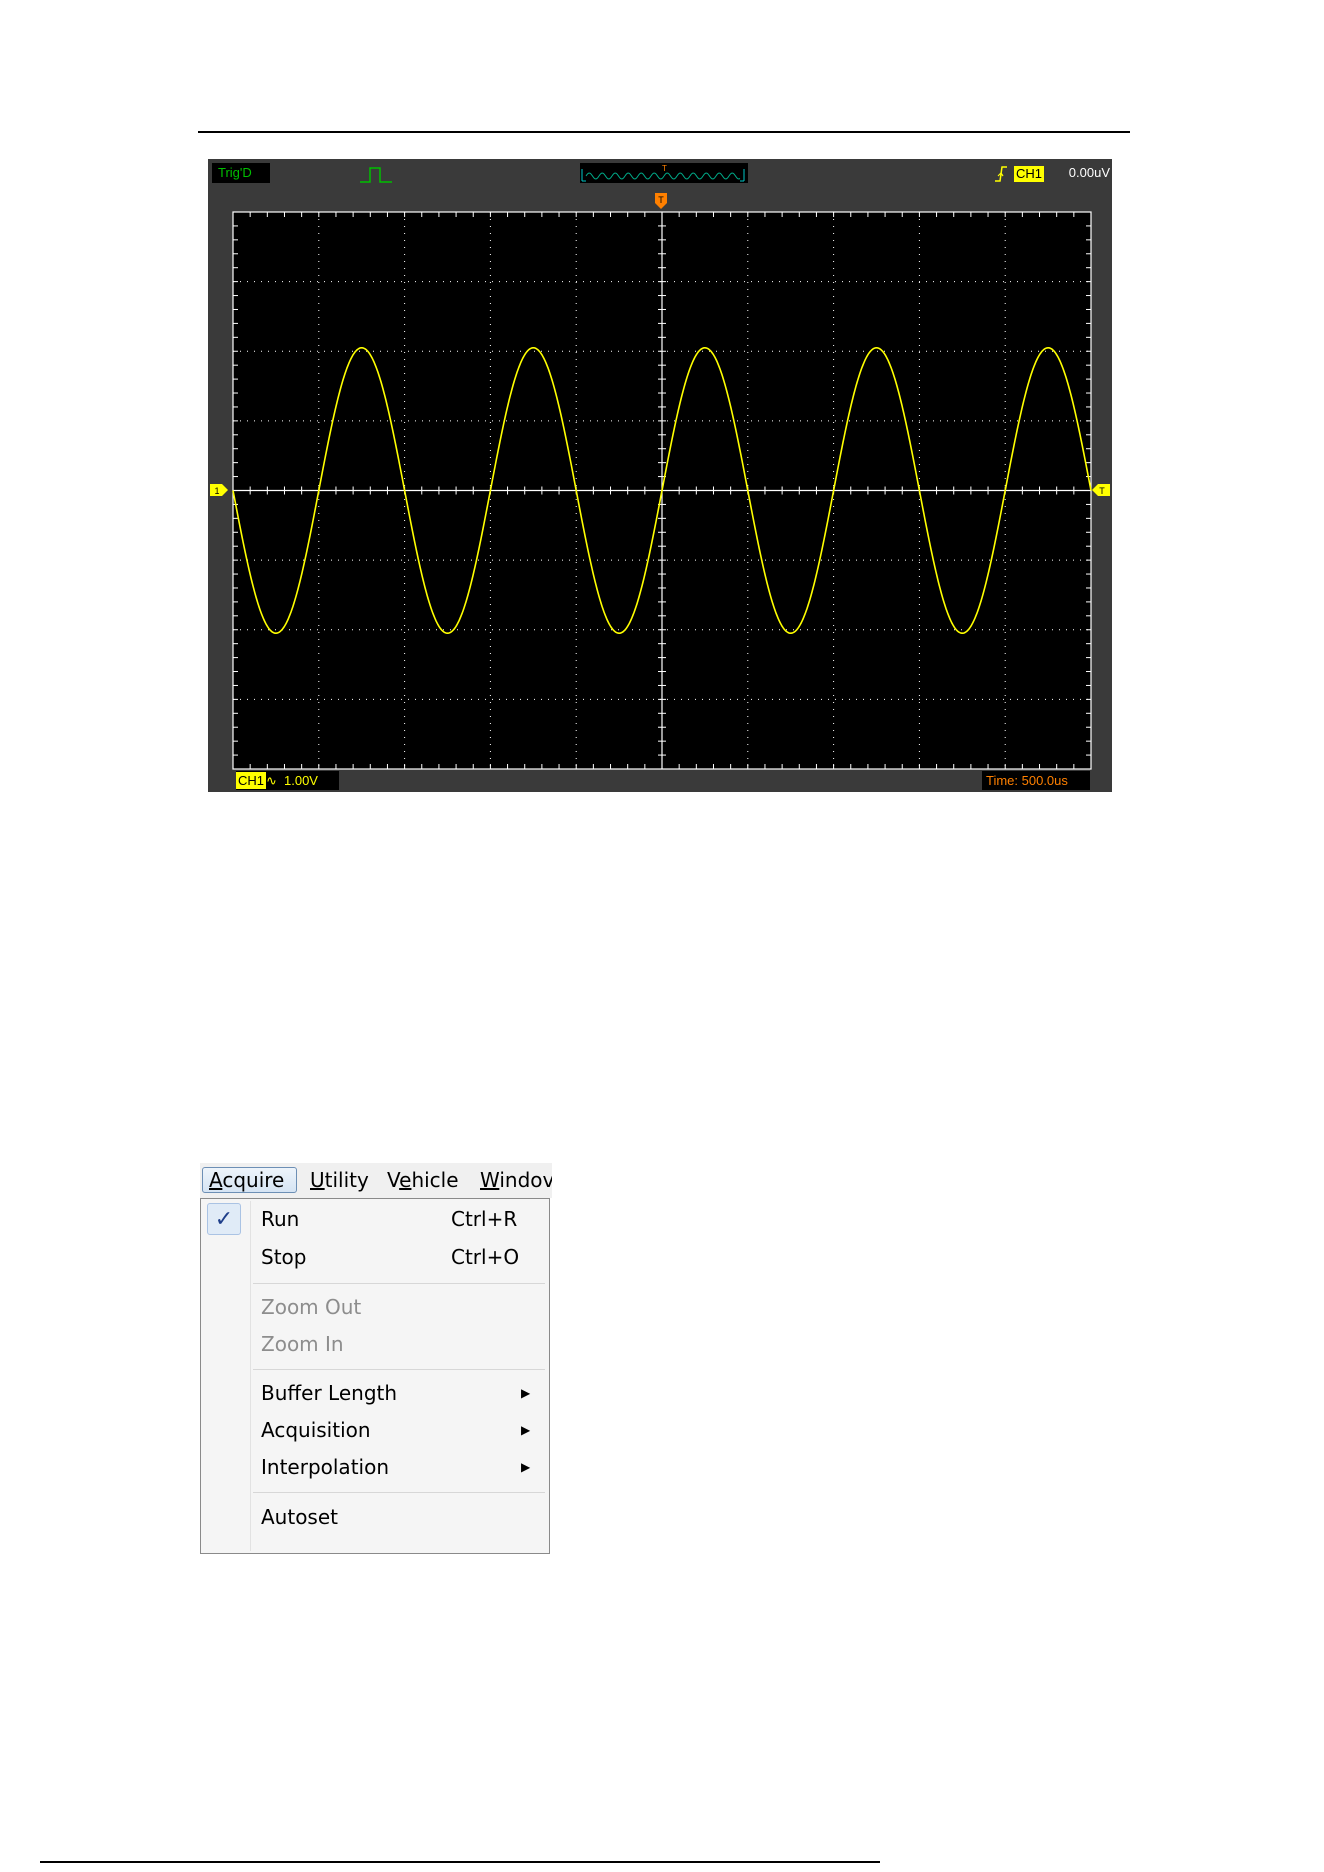 The width and height of the screenshot is (1324, 1872). Describe the element at coordinates (216, 1180) in the screenshot. I see `menu-acquire-mnemonic: A` at that location.